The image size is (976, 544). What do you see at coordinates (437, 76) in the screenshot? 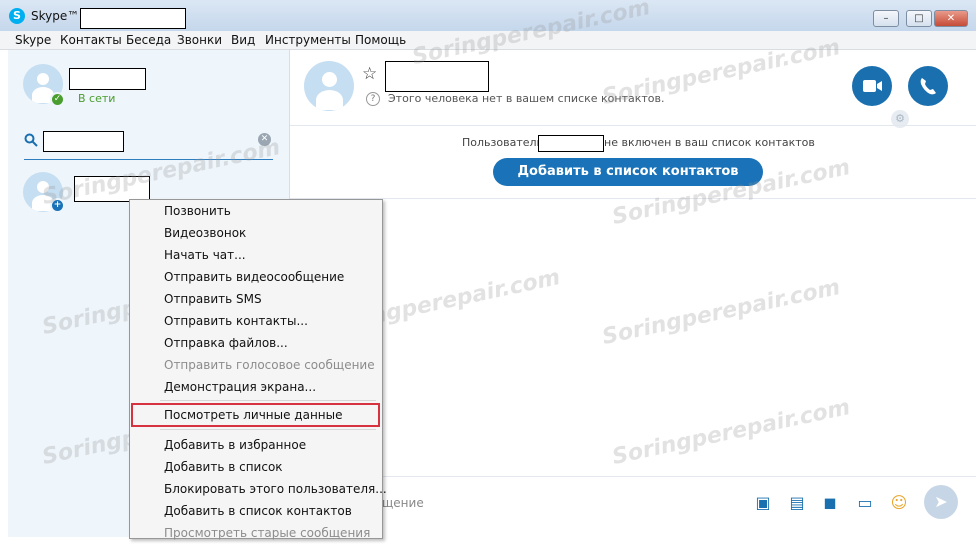
I see `redacted-chat-name` at bounding box center [437, 76].